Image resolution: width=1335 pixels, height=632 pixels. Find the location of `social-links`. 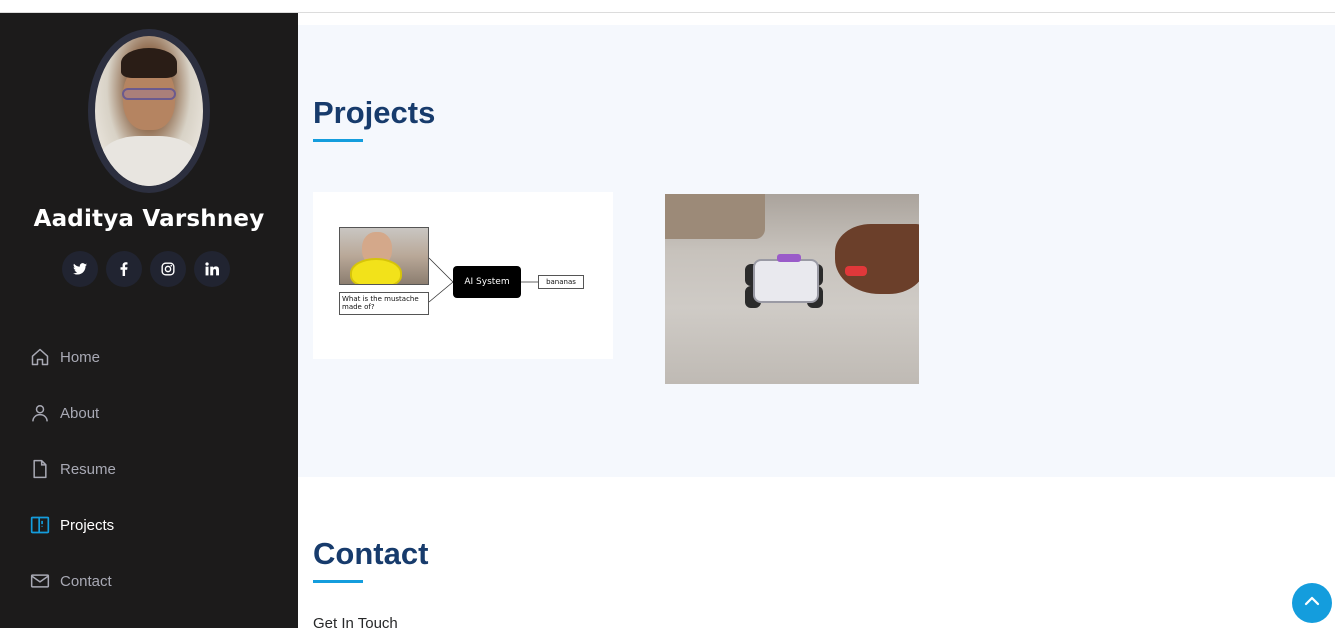

social-links is located at coordinates (146, 269).